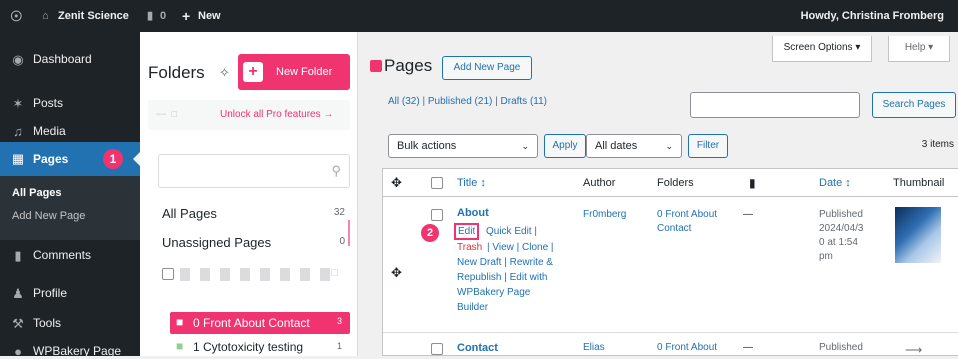 The image size is (958, 359). What do you see at coordinates (248, 347) in the screenshot?
I see `folder-label: 1 Cytotoxicity testing` at bounding box center [248, 347].